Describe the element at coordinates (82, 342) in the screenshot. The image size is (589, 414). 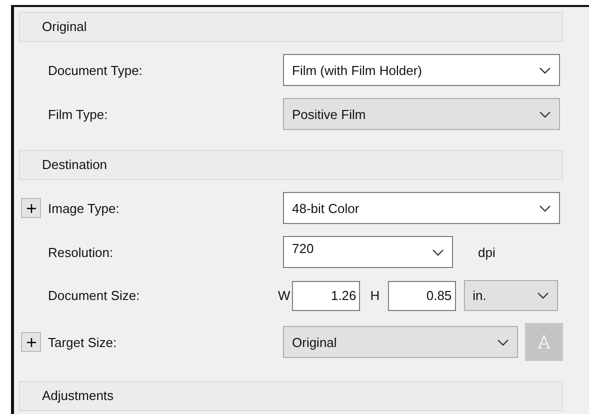
I see `field-label: Target Size:` at that location.